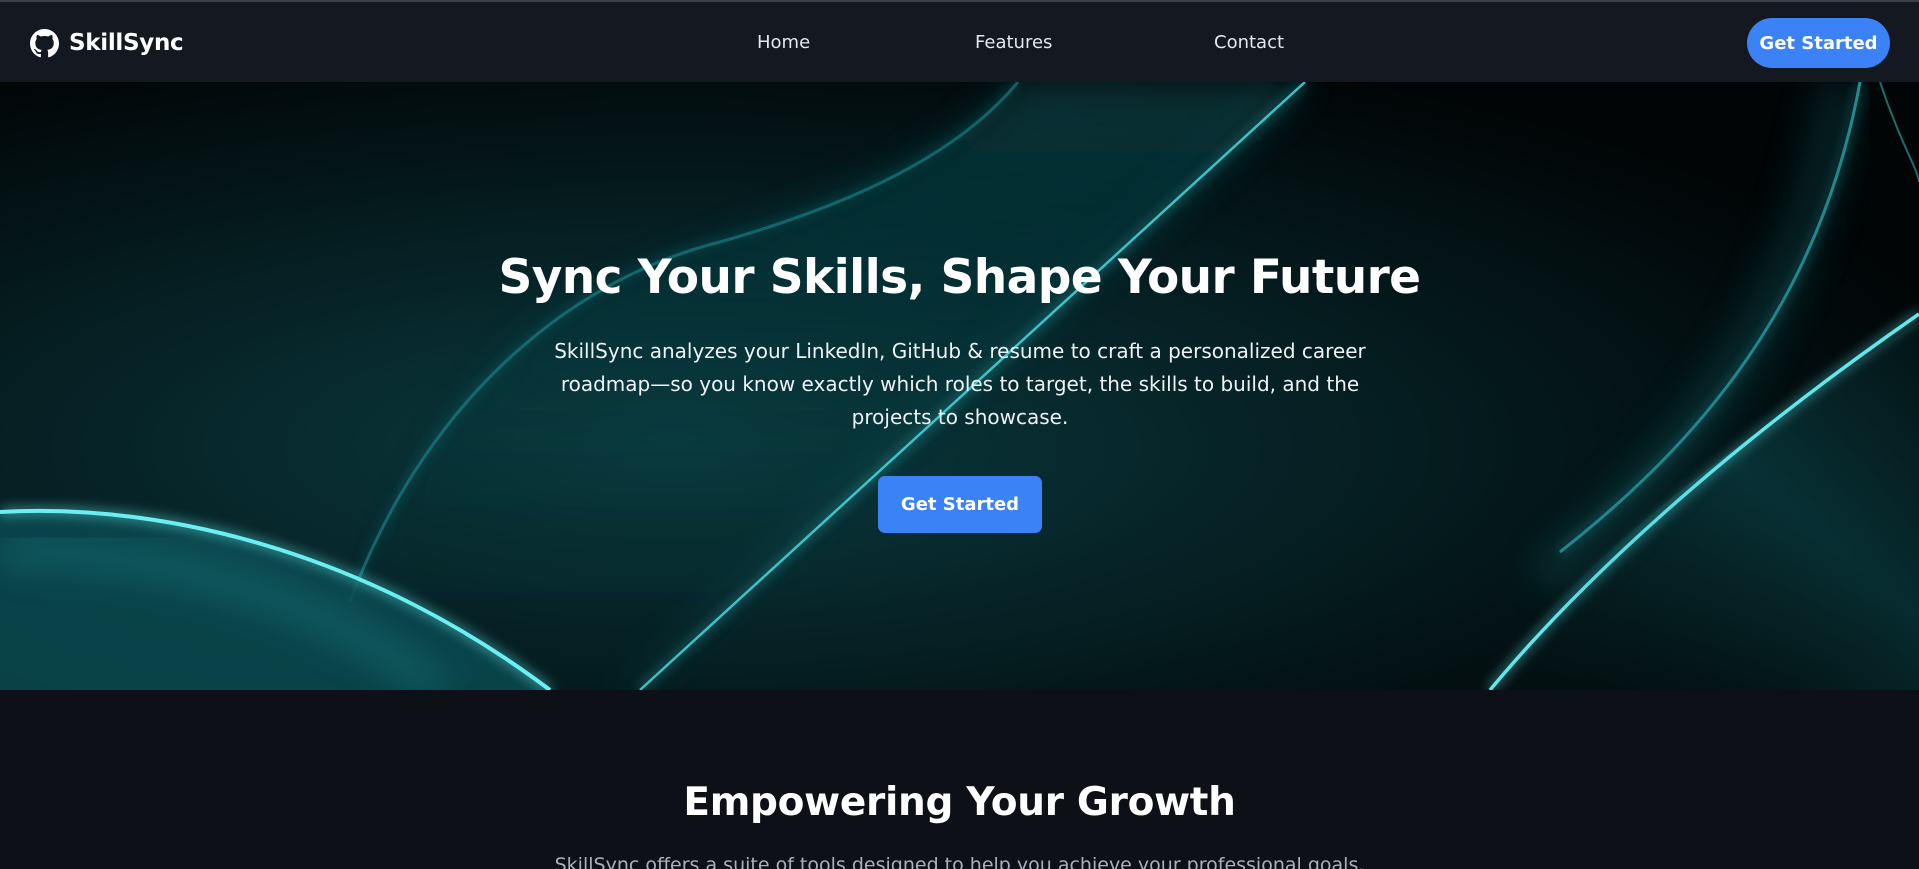  Describe the element at coordinates (1013, 43) in the screenshot. I see `nav-link-features: Features` at that location.